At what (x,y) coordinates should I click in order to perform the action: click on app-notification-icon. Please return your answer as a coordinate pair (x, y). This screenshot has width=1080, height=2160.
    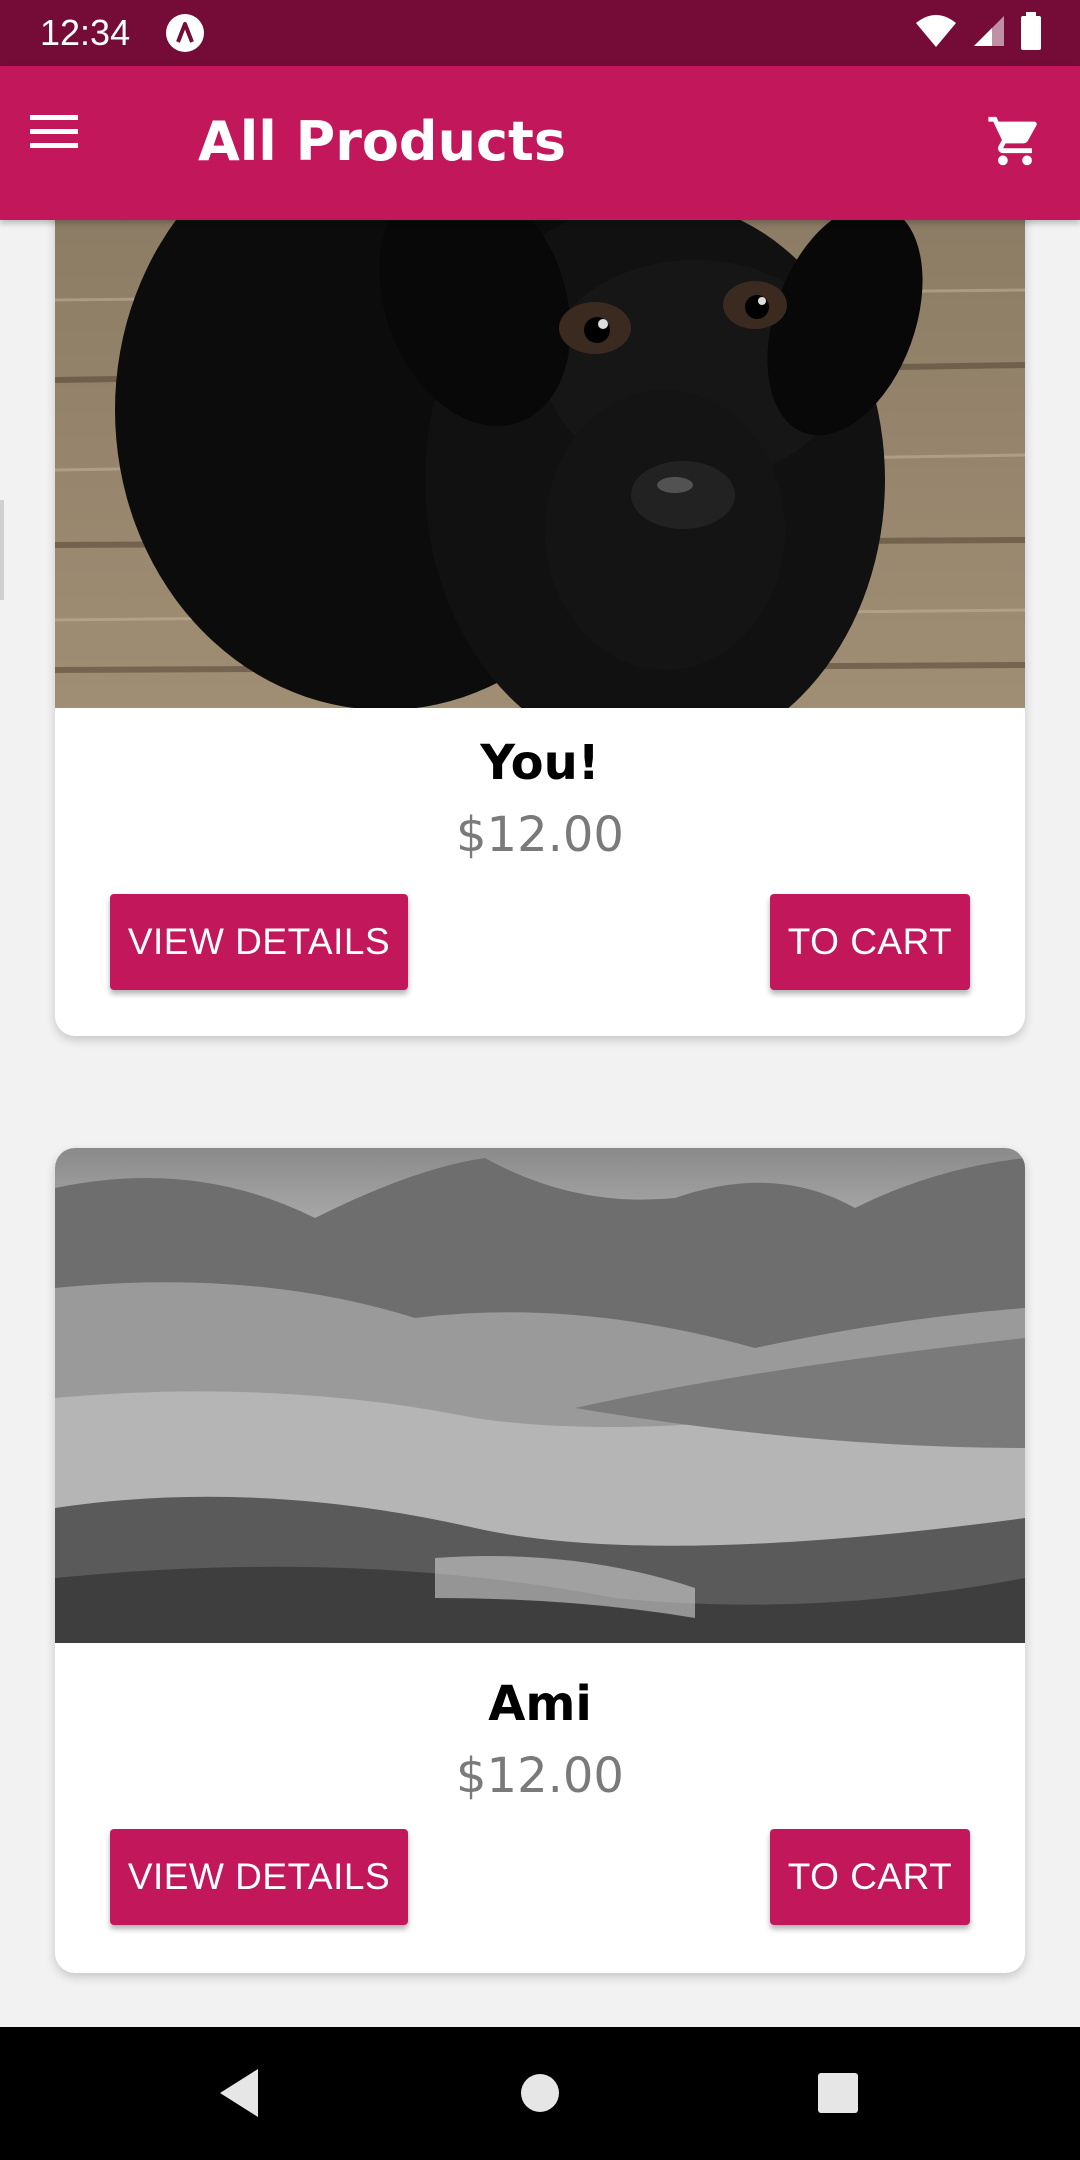
    Looking at the image, I should click on (185, 33).